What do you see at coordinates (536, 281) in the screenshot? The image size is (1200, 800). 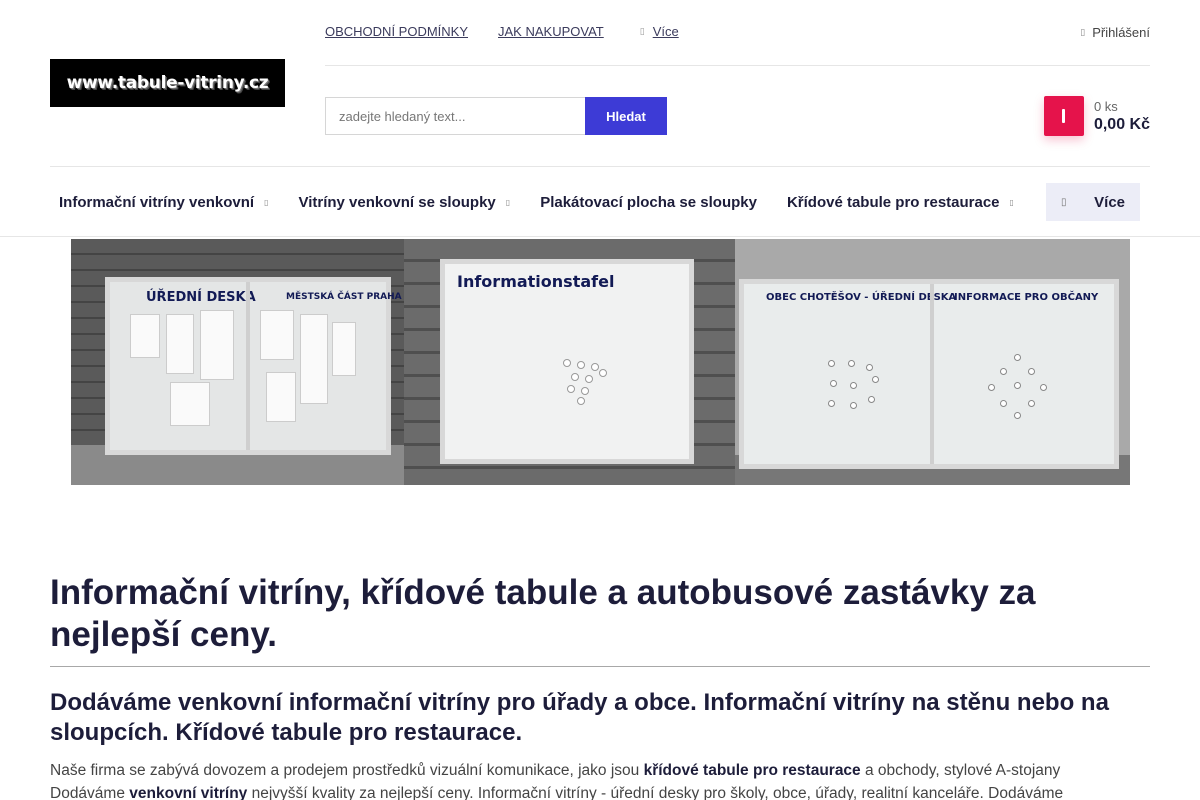 I see `case-header: Informationstafel` at bounding box center [536, 281].